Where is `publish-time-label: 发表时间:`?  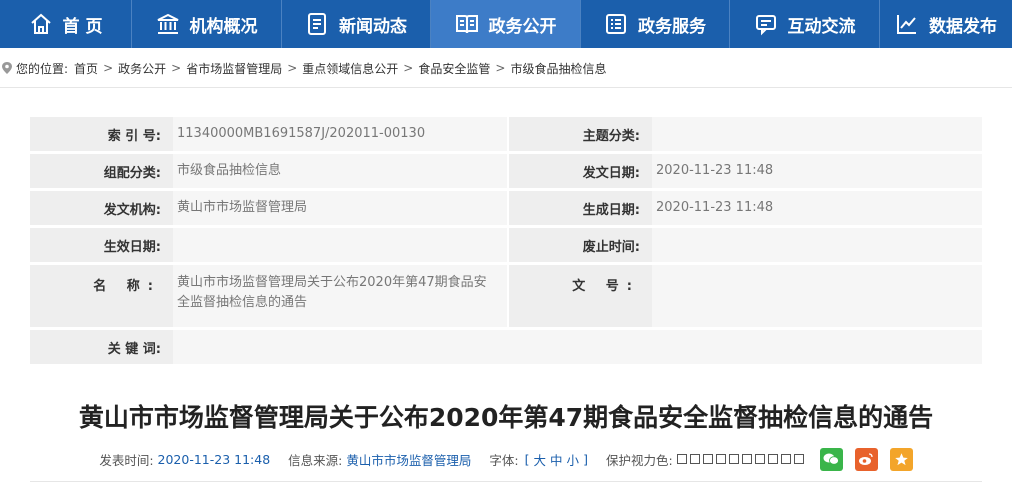
publish-time-label: 发表时间: is located at coordinates (126, 460).